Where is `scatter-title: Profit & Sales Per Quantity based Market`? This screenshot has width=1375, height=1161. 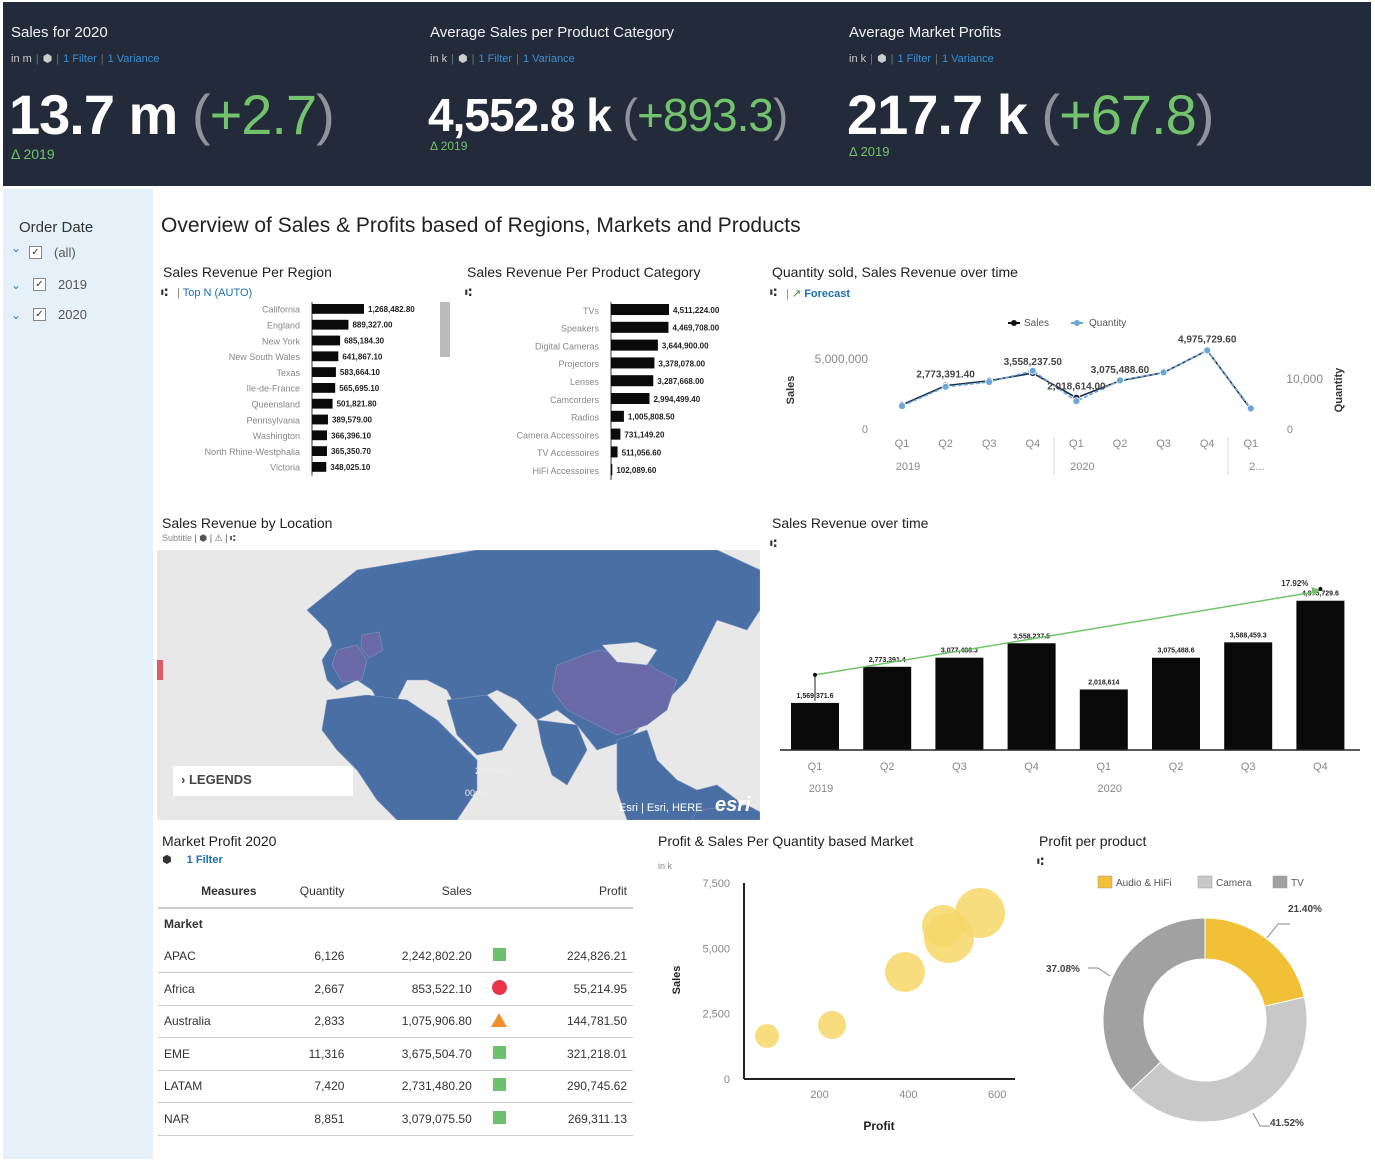
scatter-title: Profit & Sales Per Quantity based Market is located at coordinates (786, 841).